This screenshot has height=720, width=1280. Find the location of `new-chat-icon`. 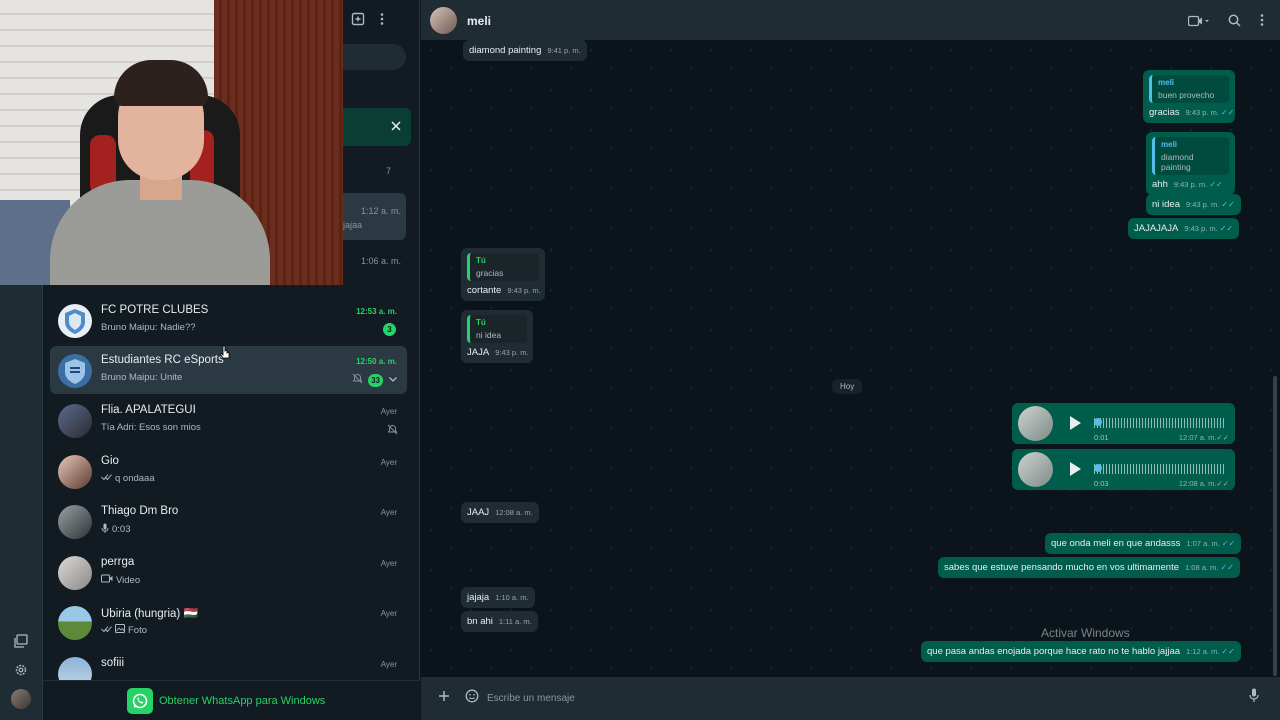

new-chat-icon is located at coordinates (358, 21).